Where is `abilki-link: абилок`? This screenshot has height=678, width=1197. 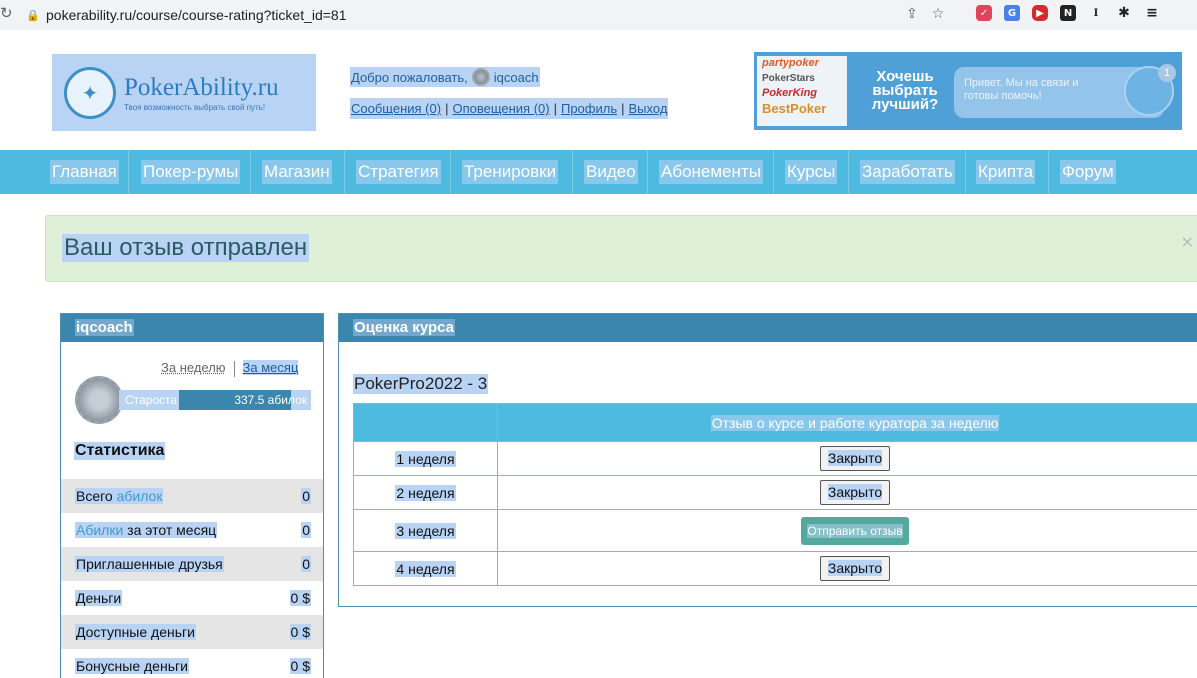
abilki-link: абилок is located at coordinates (140, 496).